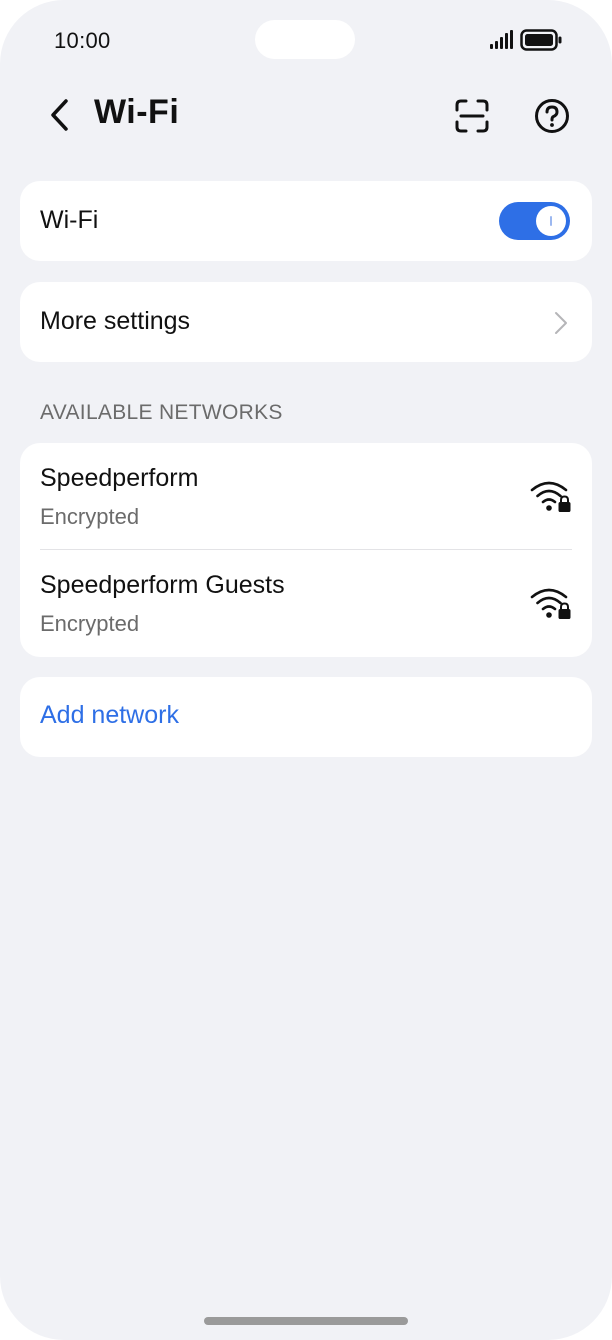  I want to click on chevron-right-icon, so click(561, 323).